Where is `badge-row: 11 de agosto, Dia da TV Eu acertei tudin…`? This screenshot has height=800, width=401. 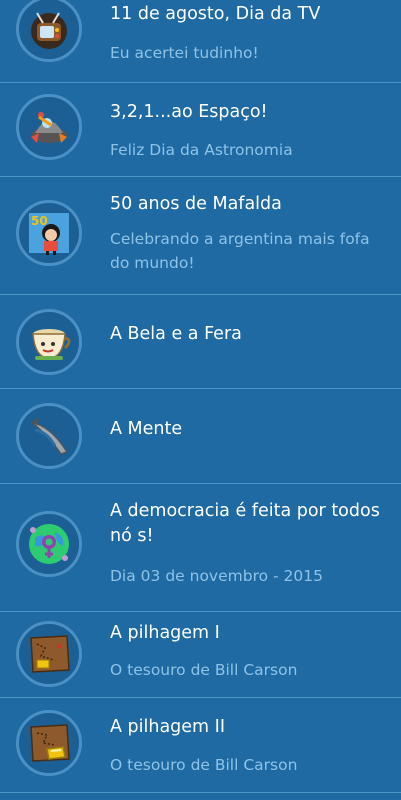
badge-row: 11 de agosto, Dia da TV Eu acertei tudin… is located at coordinates (200, 41).